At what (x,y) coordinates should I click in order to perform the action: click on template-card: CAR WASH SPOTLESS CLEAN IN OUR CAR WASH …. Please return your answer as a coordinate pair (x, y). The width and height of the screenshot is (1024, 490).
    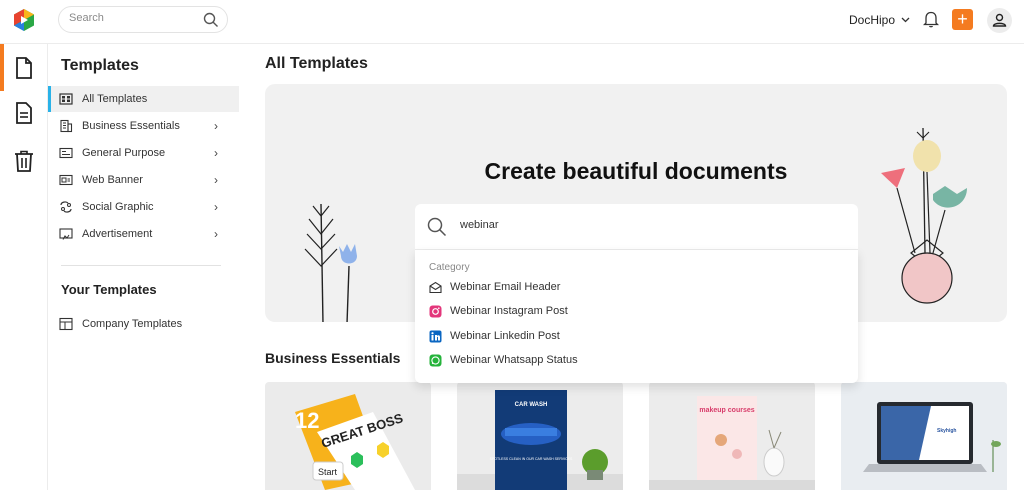
    Looking at the image, I should click on (540, 436).